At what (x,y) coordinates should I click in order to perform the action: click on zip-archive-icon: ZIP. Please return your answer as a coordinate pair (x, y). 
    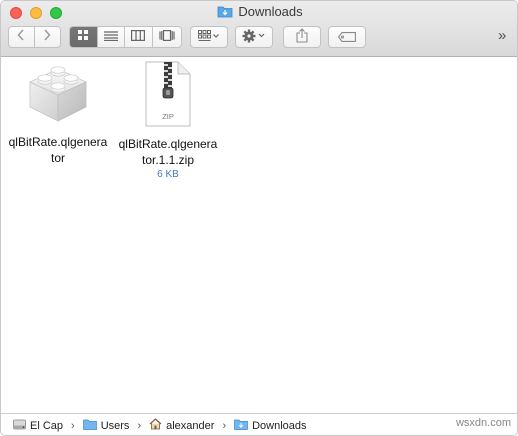
    Looking at the image, I should click on (168, 96).